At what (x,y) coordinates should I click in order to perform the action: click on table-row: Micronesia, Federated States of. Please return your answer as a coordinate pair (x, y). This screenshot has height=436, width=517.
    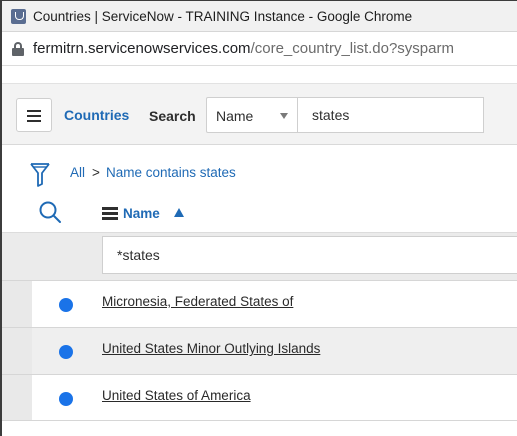
    Looking at the image, I should click on (259, 303).